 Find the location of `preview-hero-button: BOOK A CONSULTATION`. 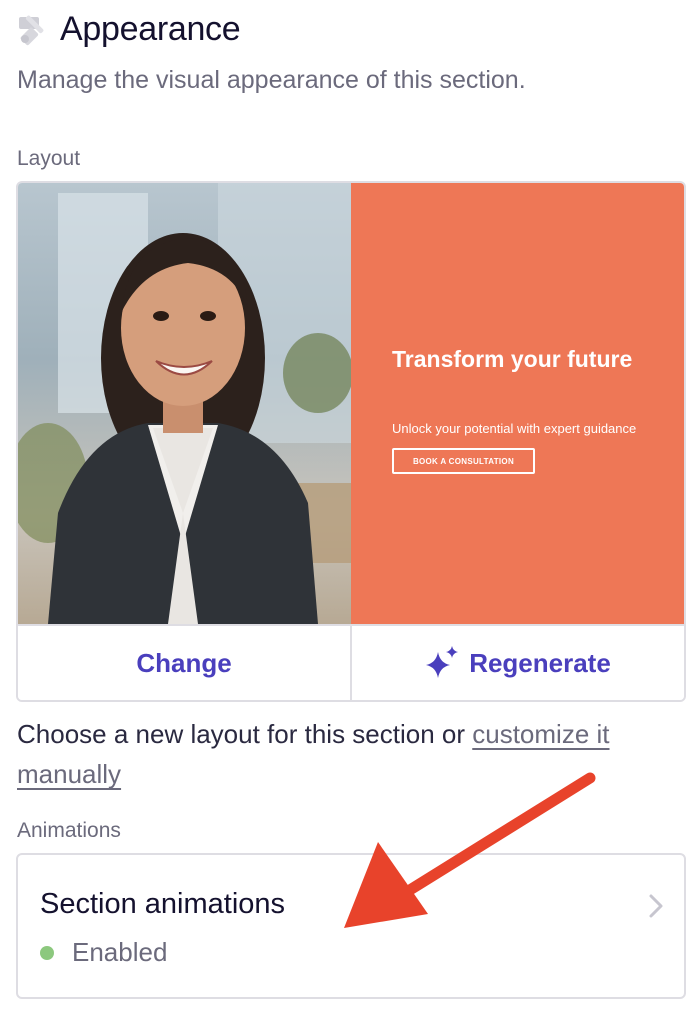

preview-hero-button: BOOK A CONSULTATION is located at coordinates (463, 461).